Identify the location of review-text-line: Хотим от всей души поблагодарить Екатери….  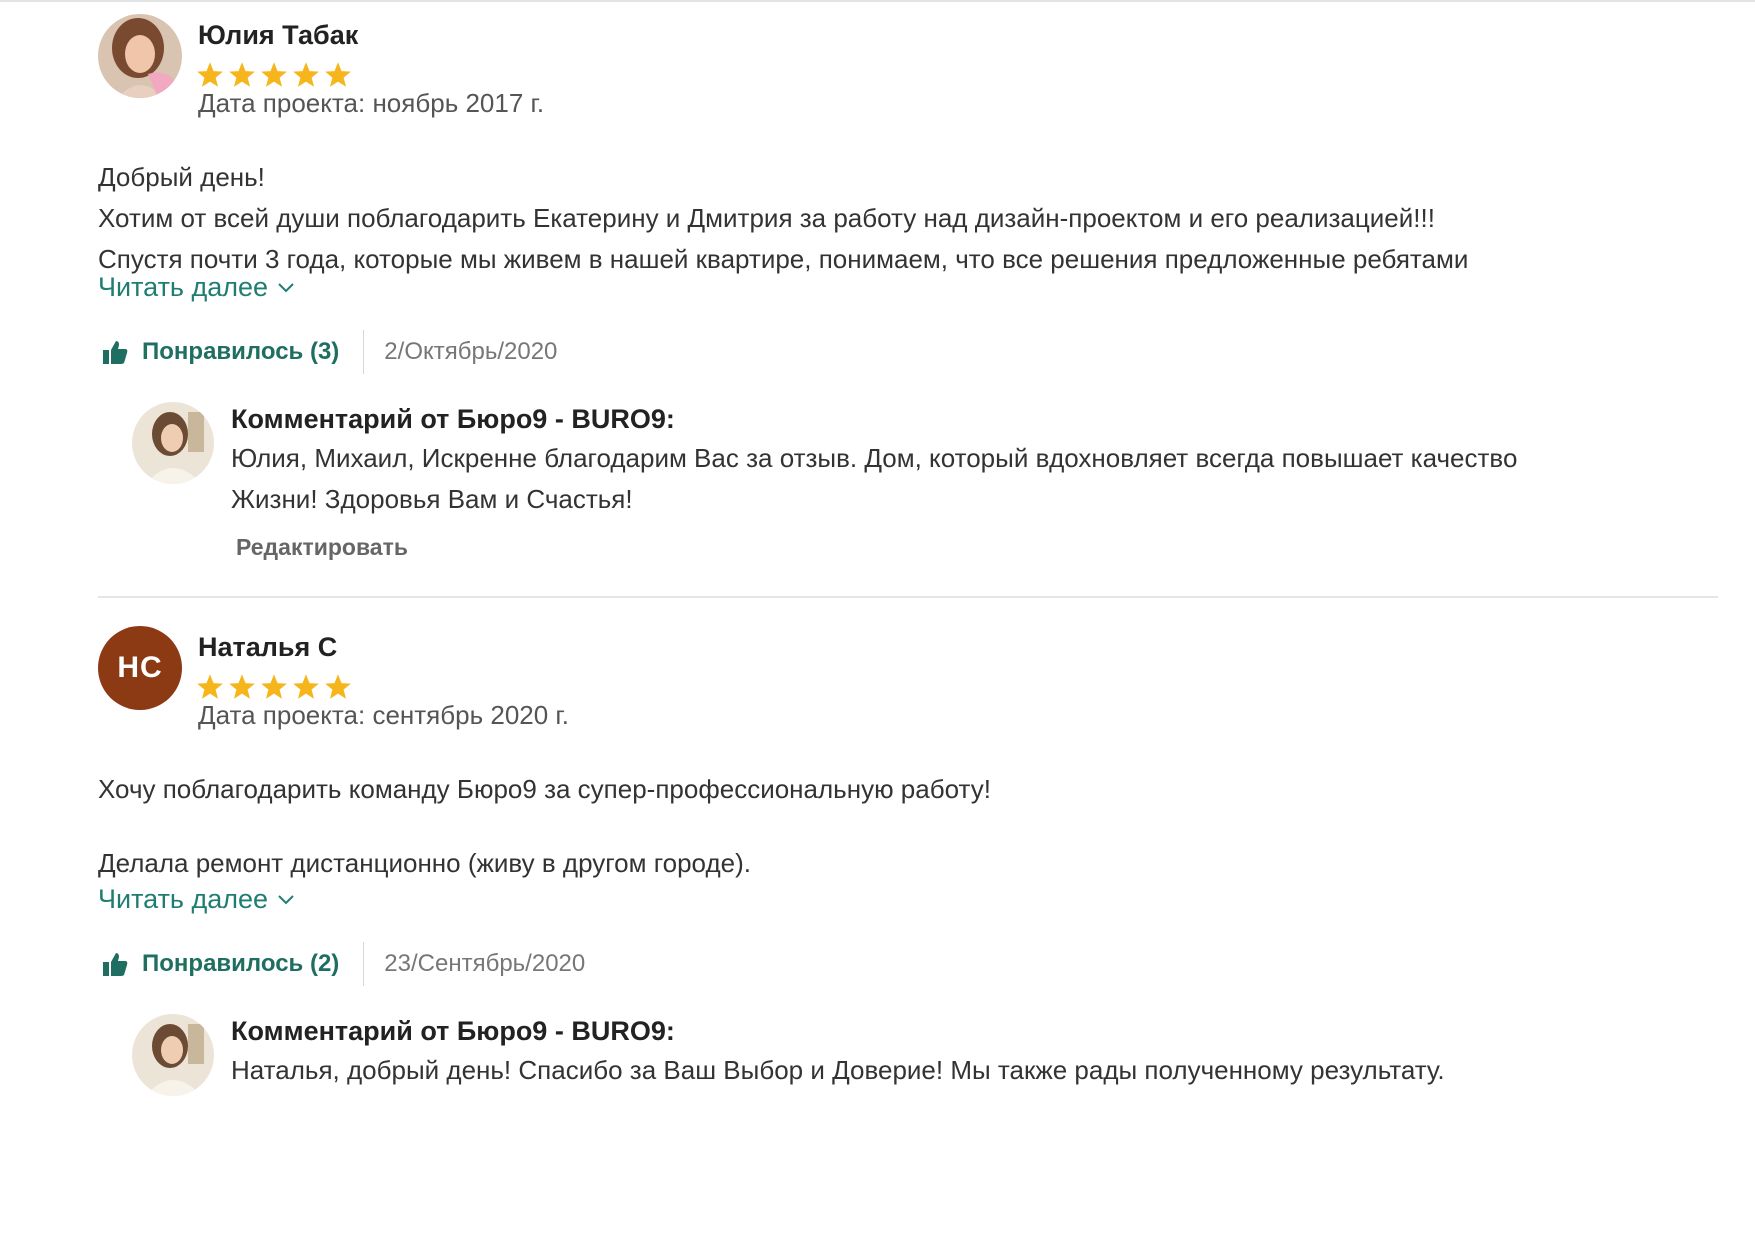
(766, 218).